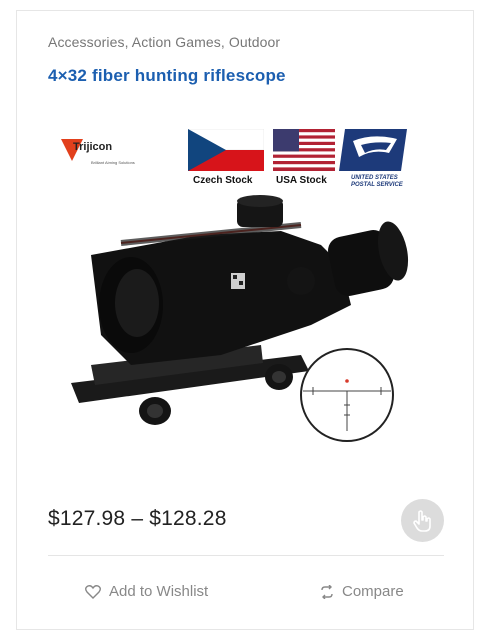  What do you see at coordinates (246, 555) in the screenshot?
I see `divider` at bounding box center [246, 555].